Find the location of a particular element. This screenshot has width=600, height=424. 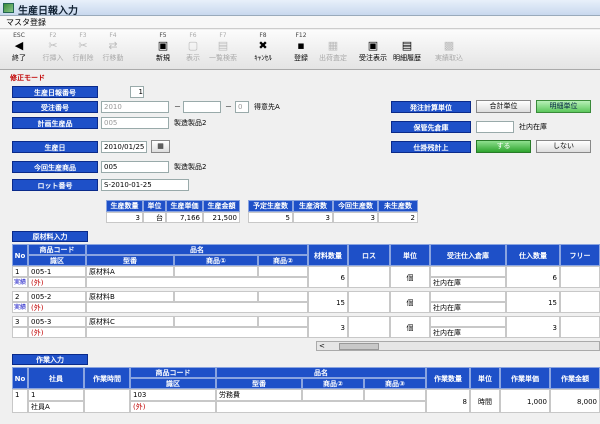

scroll-thumb is located at coordinates (359, 346).